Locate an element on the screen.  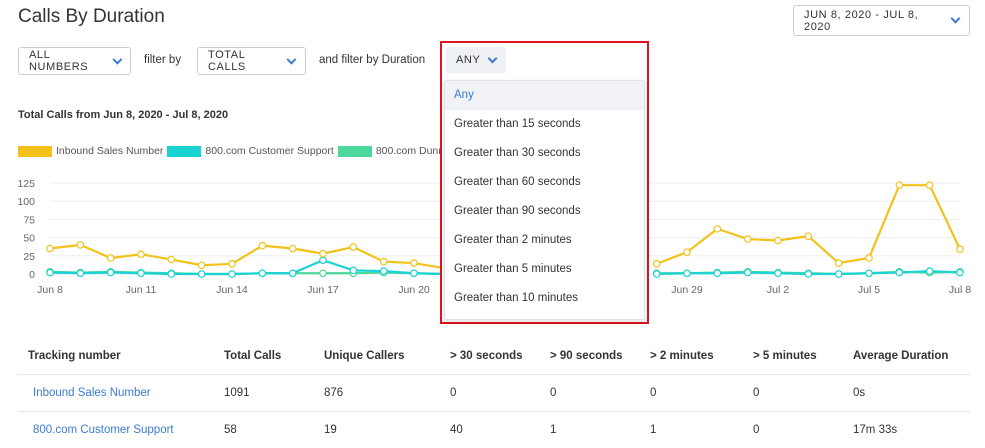
x-tick-label: Jun 20 is located at coordinates (414, 290).